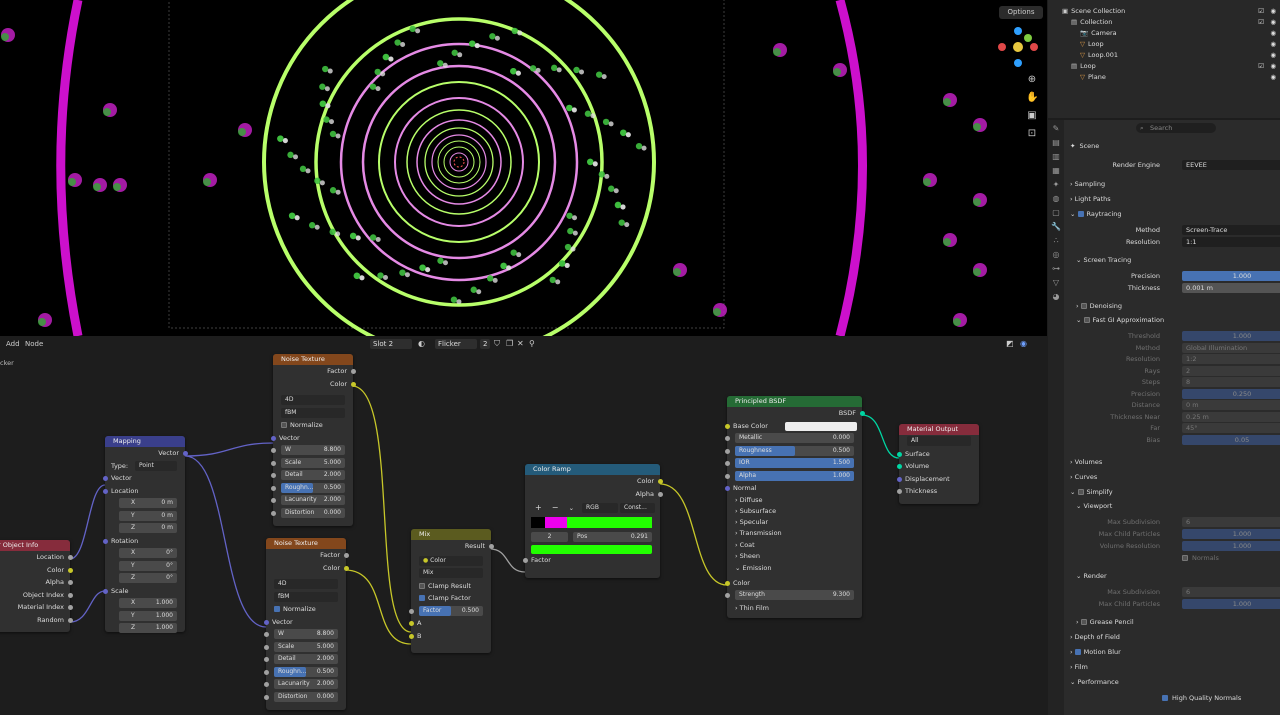 This screenshot has width=1280, height=715. Describe the element at coordinates (1175, 462) in the screenshot. I see `panel-header: › Volumes` at that location.